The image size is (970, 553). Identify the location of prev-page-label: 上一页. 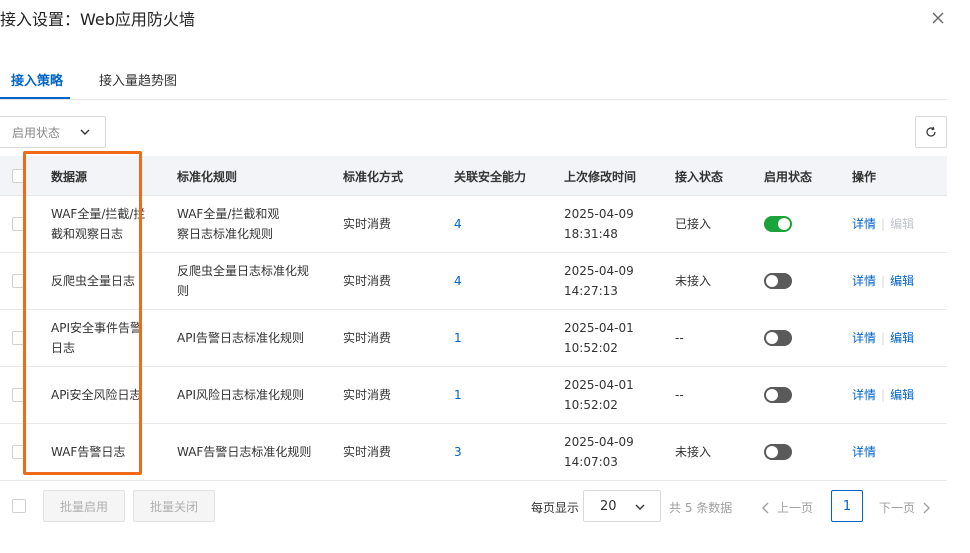
(795, 508).